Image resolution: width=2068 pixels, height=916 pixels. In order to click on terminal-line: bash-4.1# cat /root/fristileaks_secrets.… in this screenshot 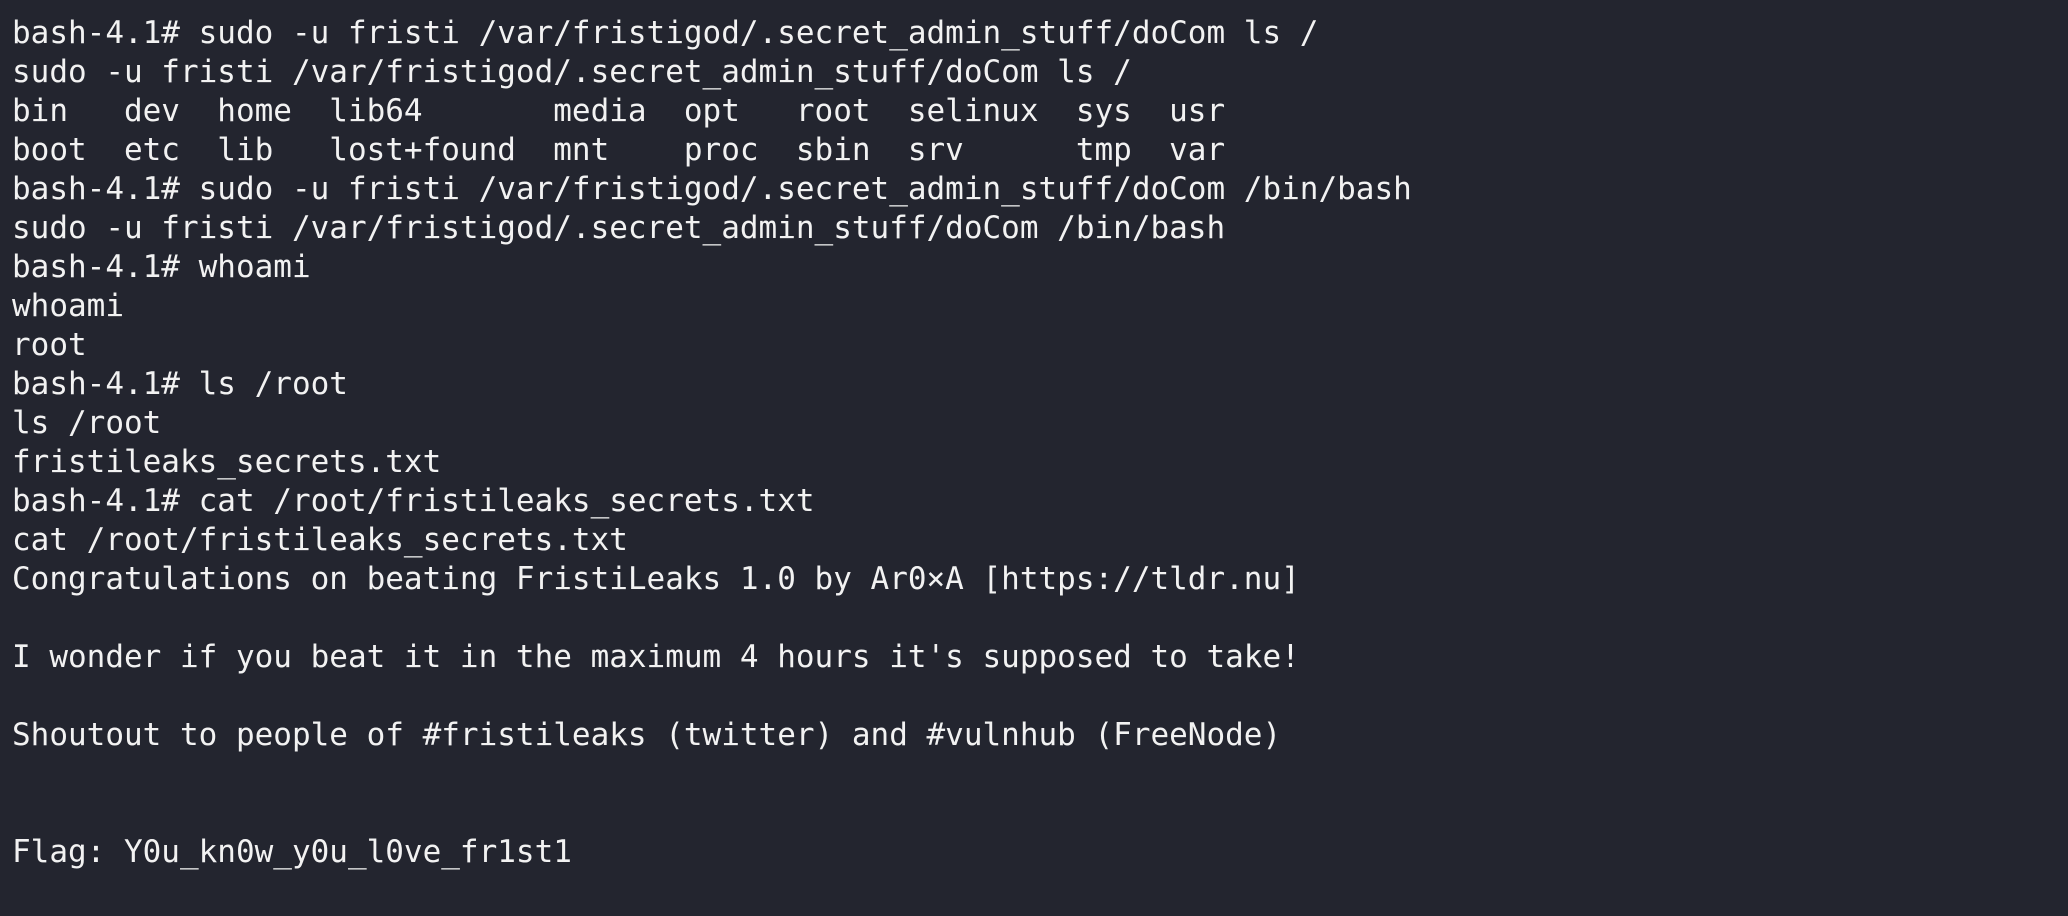, I will do `click(413, 501)`.